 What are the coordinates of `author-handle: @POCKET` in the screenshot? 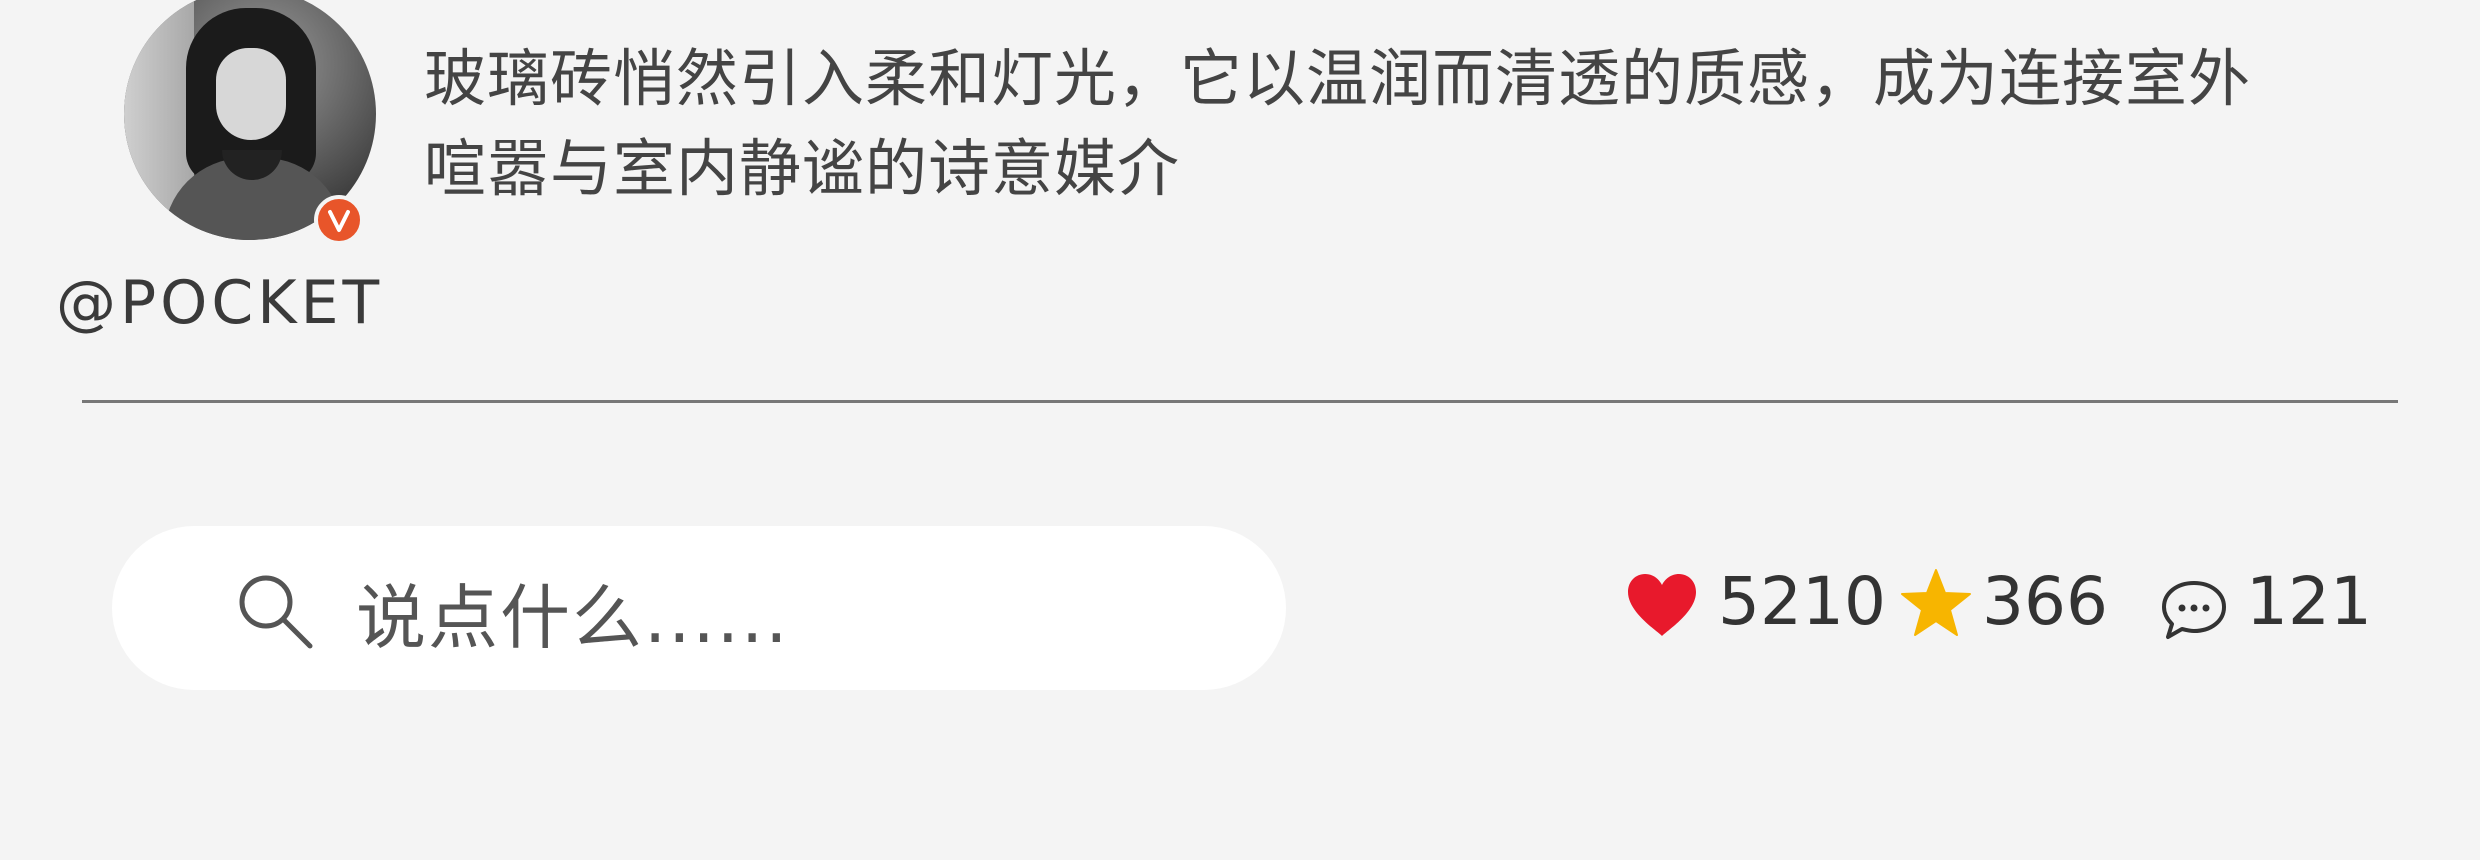 It's located at (219, 303).